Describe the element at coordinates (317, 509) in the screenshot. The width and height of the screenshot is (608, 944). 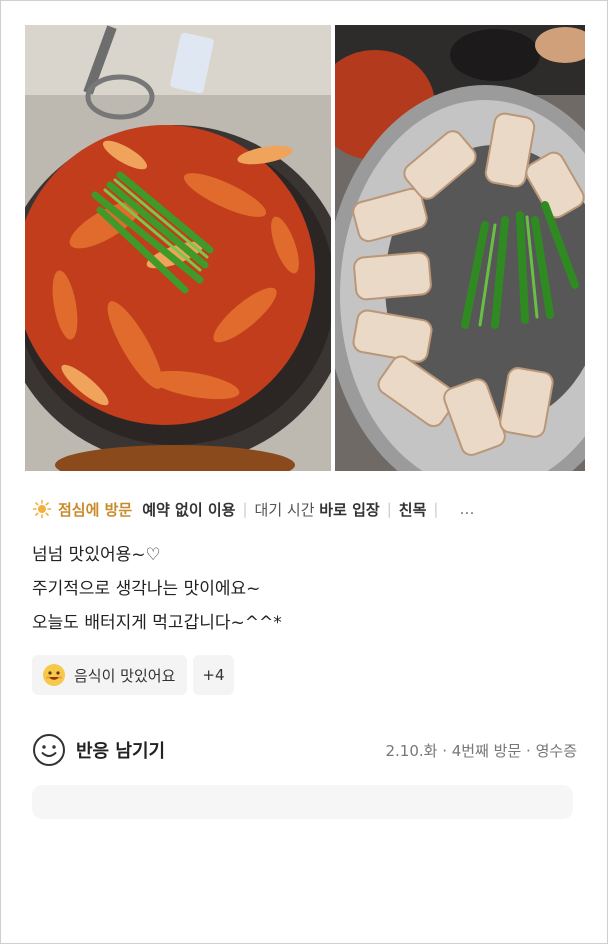
I see `wait-time-tag: 대기 시간 바로 입장` at that location.